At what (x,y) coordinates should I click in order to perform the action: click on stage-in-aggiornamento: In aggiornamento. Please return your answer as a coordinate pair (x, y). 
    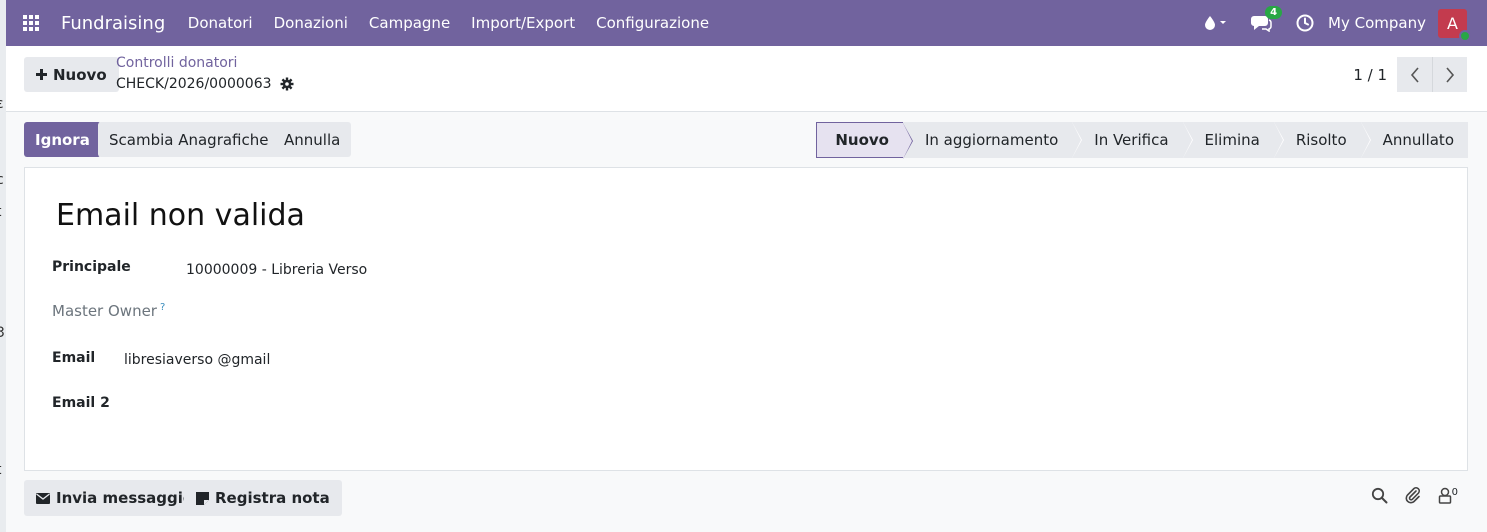
    Looking at the image, I should click on (992, 140).